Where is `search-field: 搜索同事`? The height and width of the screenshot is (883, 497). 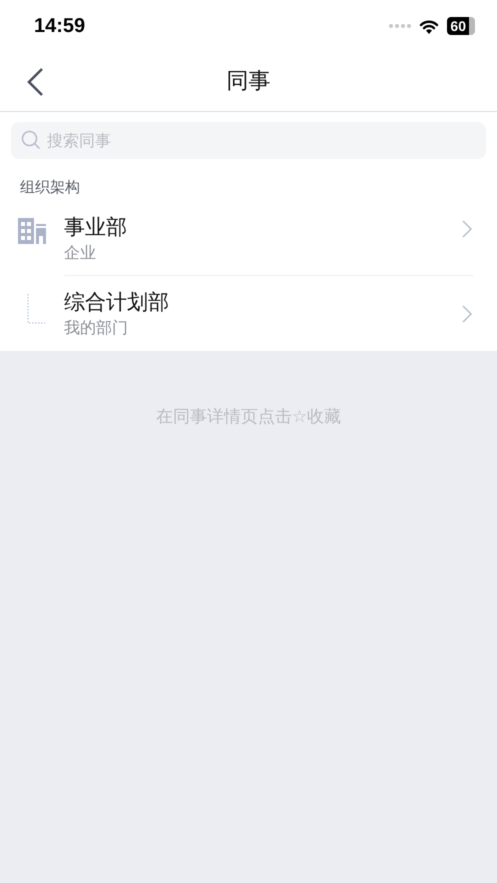 search-field: 搜索同事 is located at coordinates (248, 140).